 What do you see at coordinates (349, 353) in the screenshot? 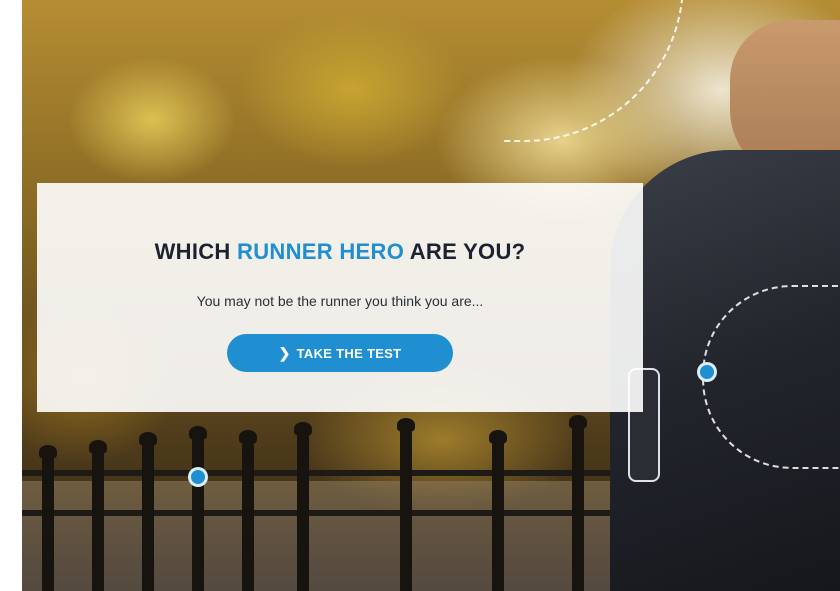
I see `cta-label: TAKE THE TEST` at bounding box center [349, 353].